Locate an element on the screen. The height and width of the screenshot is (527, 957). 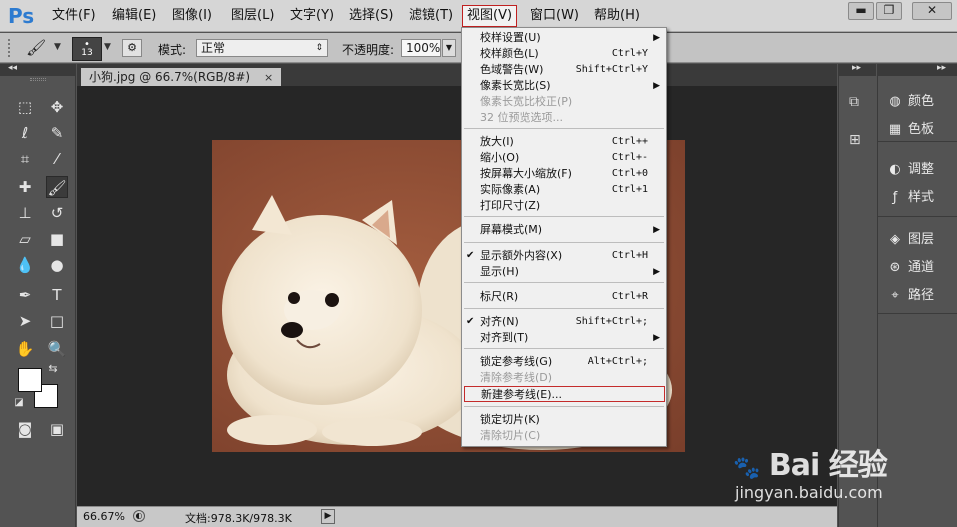
foreground-color-swatch is located at coordinates (30, 380).